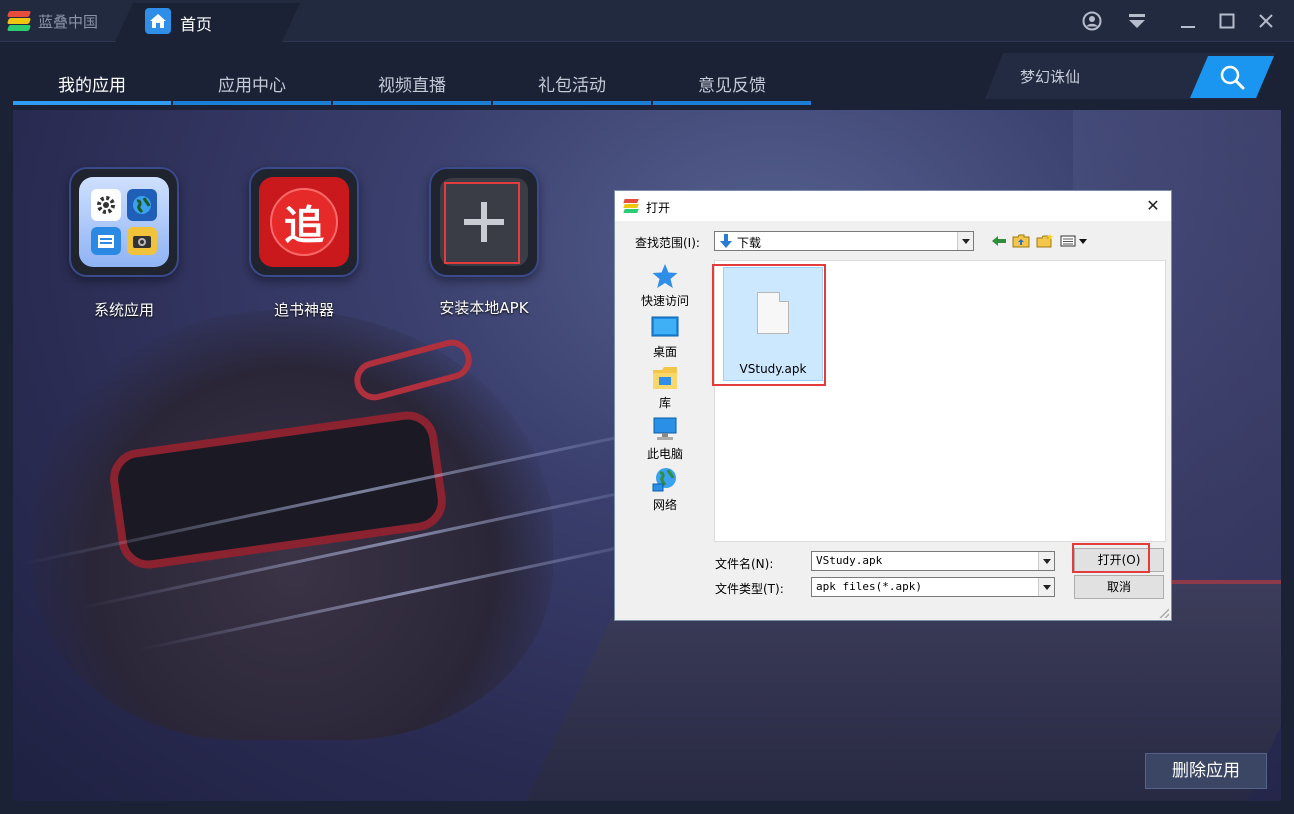 The width and height of the screenshot is (1294, 814). Describe the element at coordinates (106, 205) in the screenshot. I see `settings-gear-icon` at that location.